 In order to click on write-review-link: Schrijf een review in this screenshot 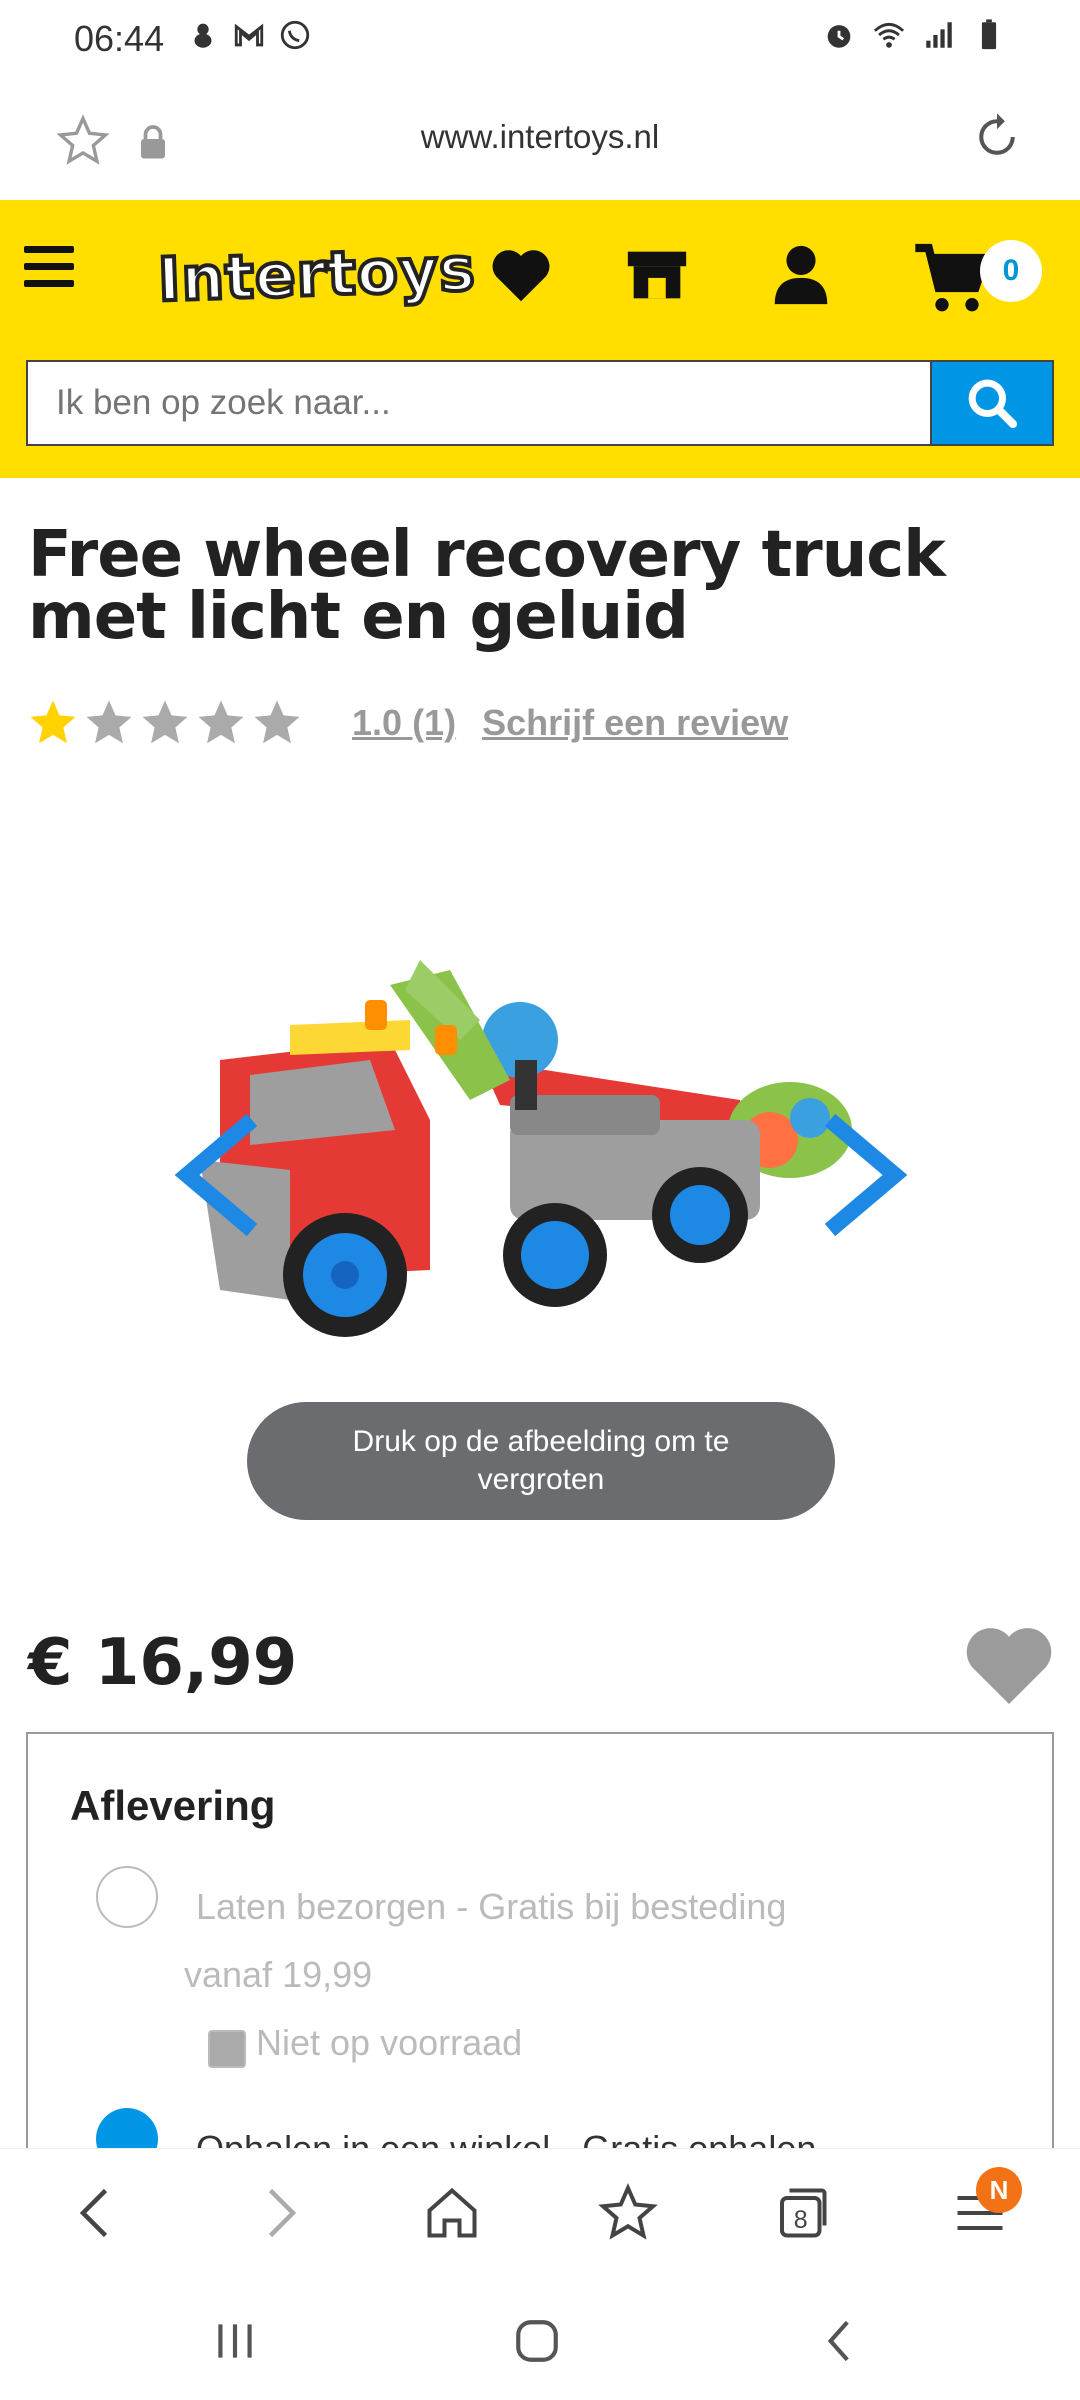, I will do `click(635, 723)`.